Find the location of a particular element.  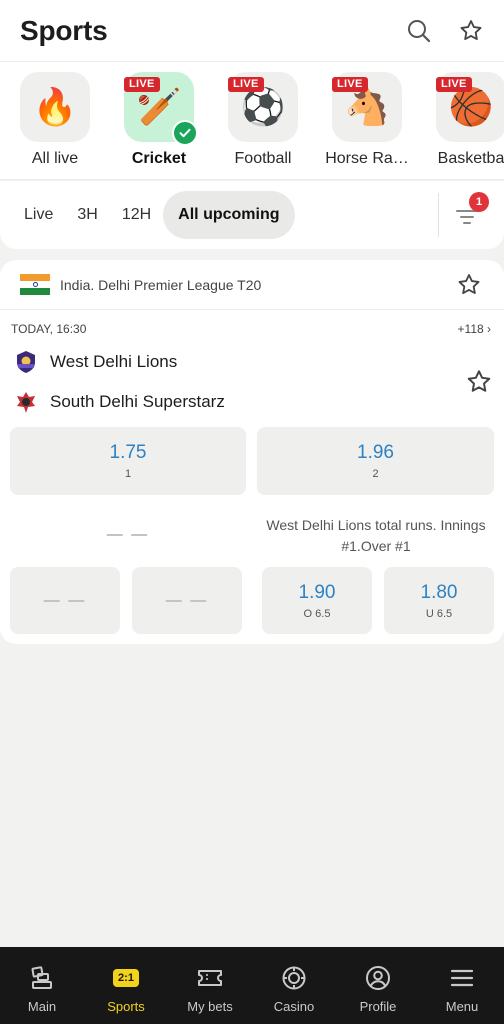

search-icon is located at coordinates (419, 30).